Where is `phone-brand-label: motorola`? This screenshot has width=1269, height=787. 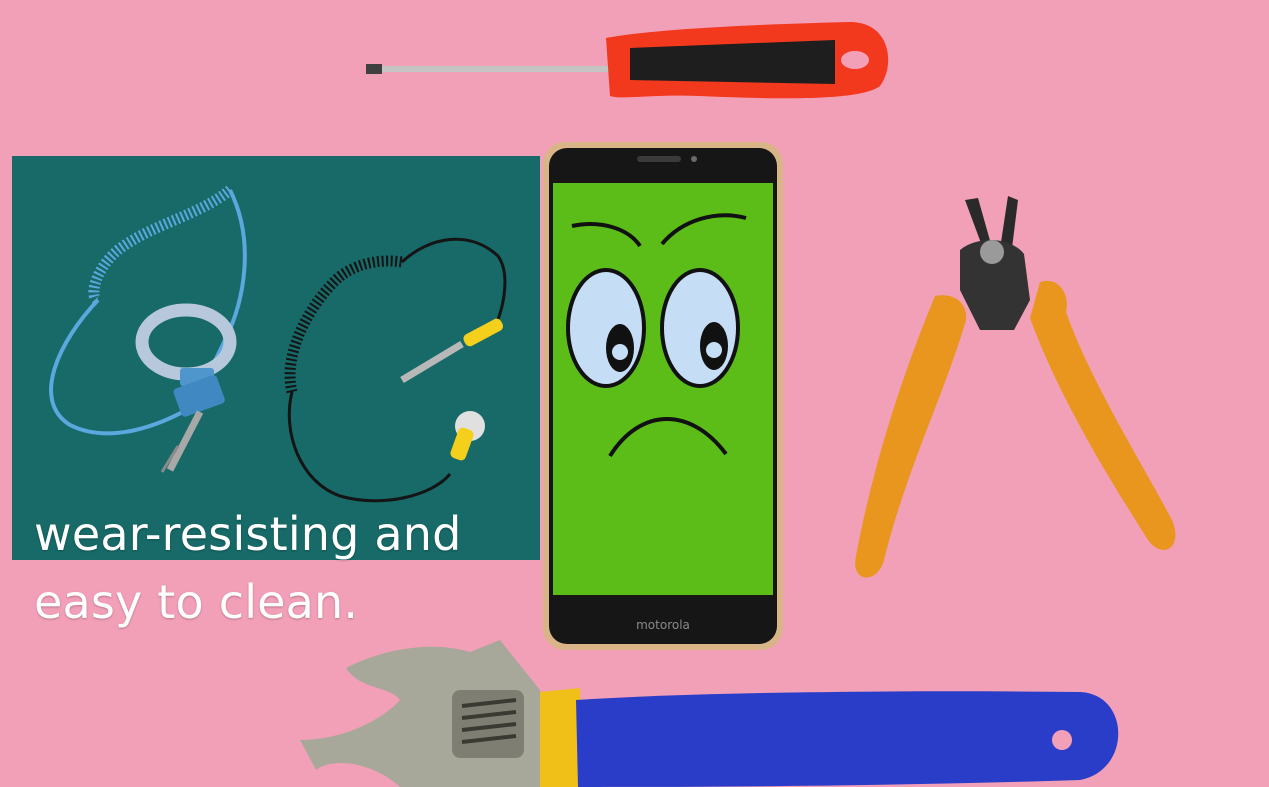
phone-brand-label: motorola is located at coordinates (663, 625).